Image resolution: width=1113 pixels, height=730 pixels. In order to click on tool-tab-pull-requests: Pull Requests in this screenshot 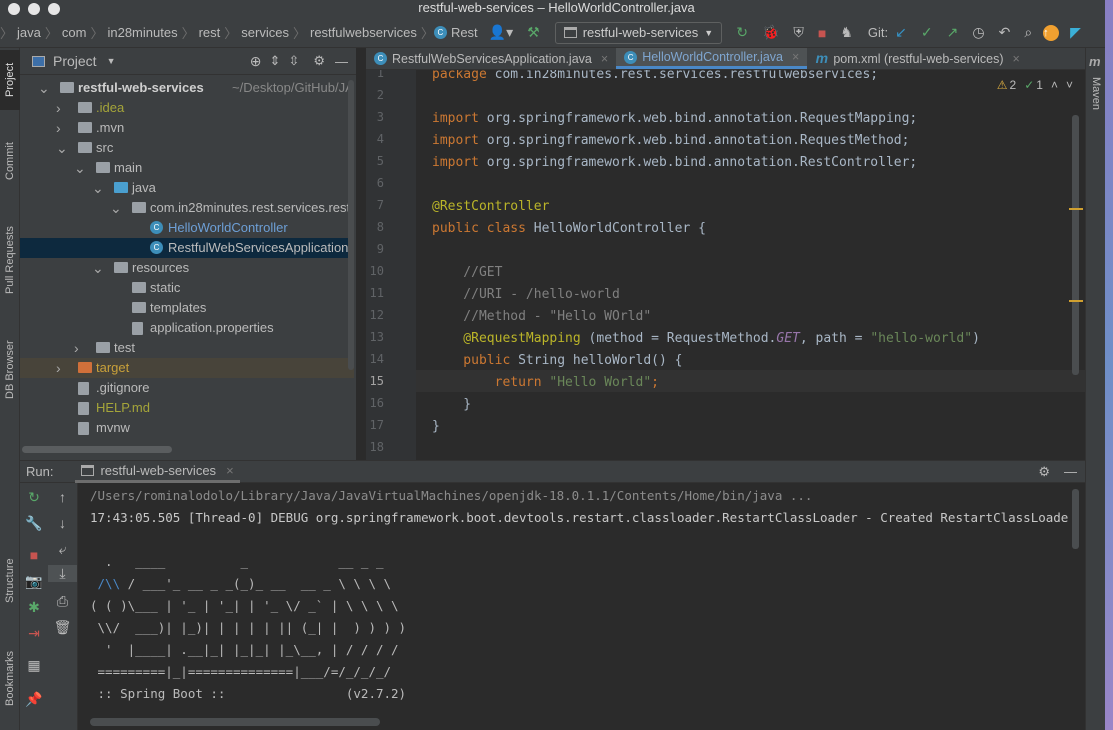, I will do `click(10, 260)`.